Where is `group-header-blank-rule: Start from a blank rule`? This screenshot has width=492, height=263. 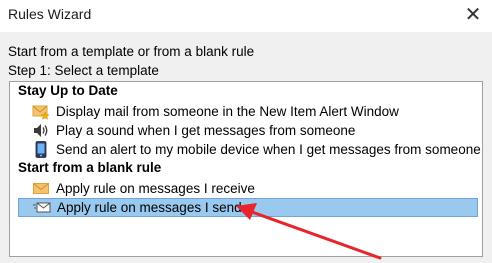 group-header-blank-rule: Start from a blank rule is located at coordinates (90, 167).